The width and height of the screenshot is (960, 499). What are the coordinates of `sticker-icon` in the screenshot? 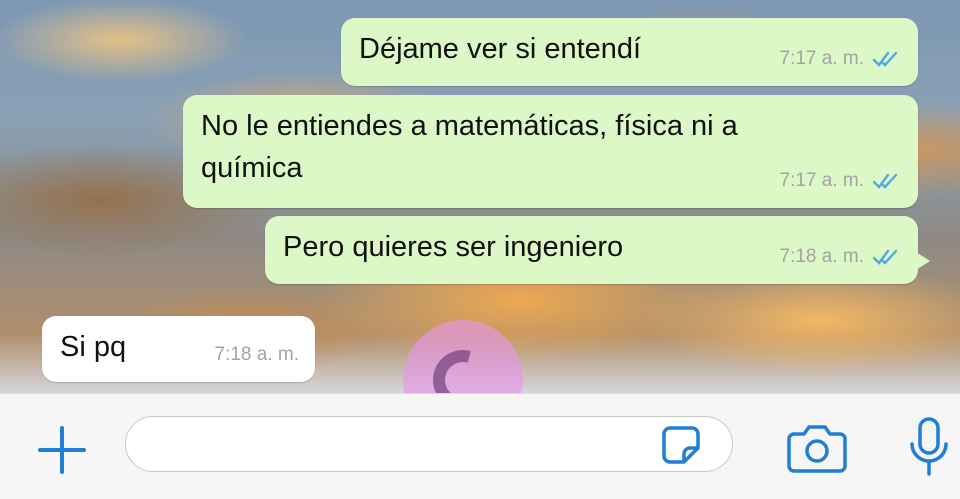 It's located at (681, 445).